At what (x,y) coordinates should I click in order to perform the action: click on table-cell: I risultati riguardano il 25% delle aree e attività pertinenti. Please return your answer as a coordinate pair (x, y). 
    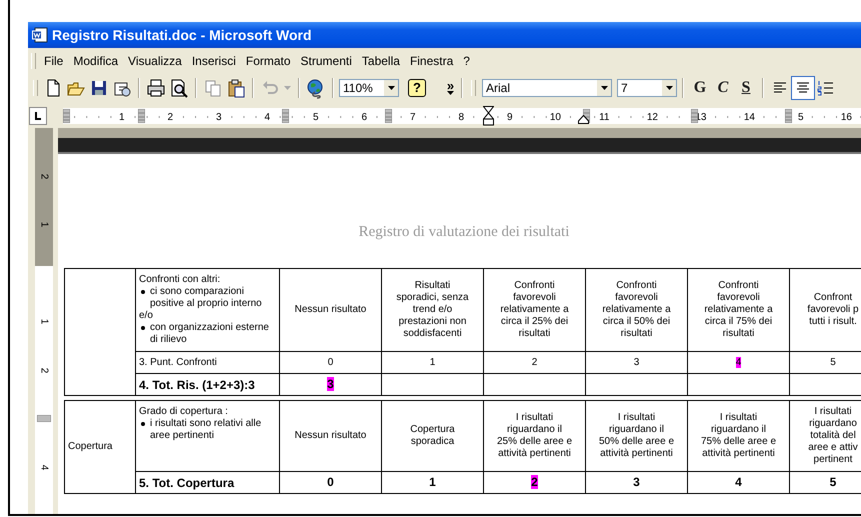
    Looking at the image, I should click on (535, 436).